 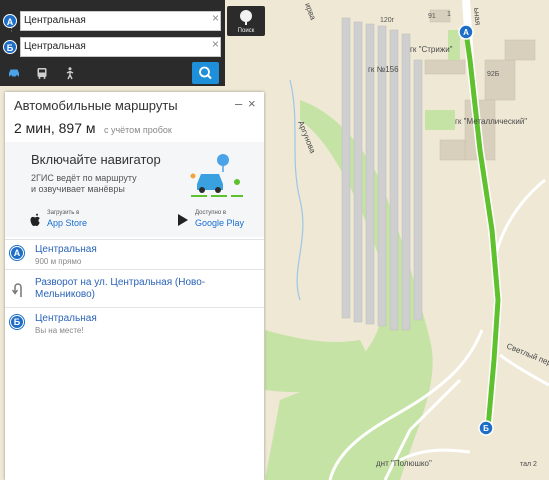 What do you see at coordinates (383, 69) in the screenshot?
I see `map-label-gk156: гк №156` at bounding box center [383, 69].